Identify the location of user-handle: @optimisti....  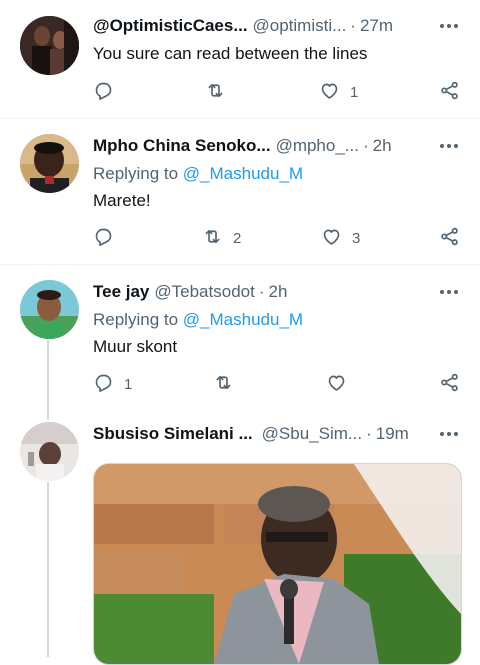
(300, 26).